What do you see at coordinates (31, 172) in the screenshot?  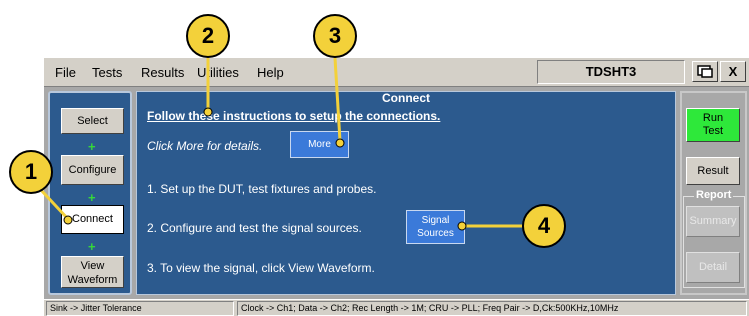 I see `callout-1: 1` at bounding box center [31, 172].